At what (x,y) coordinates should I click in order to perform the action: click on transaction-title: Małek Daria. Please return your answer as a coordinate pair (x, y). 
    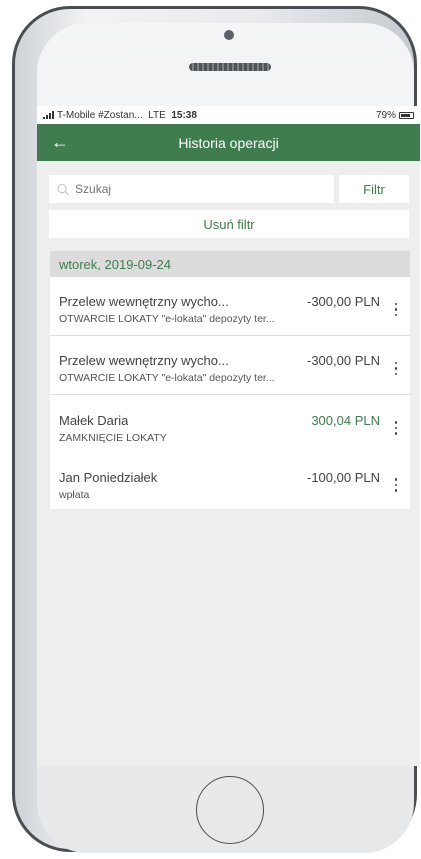
    Looking at the image, I should click on (94, 420).